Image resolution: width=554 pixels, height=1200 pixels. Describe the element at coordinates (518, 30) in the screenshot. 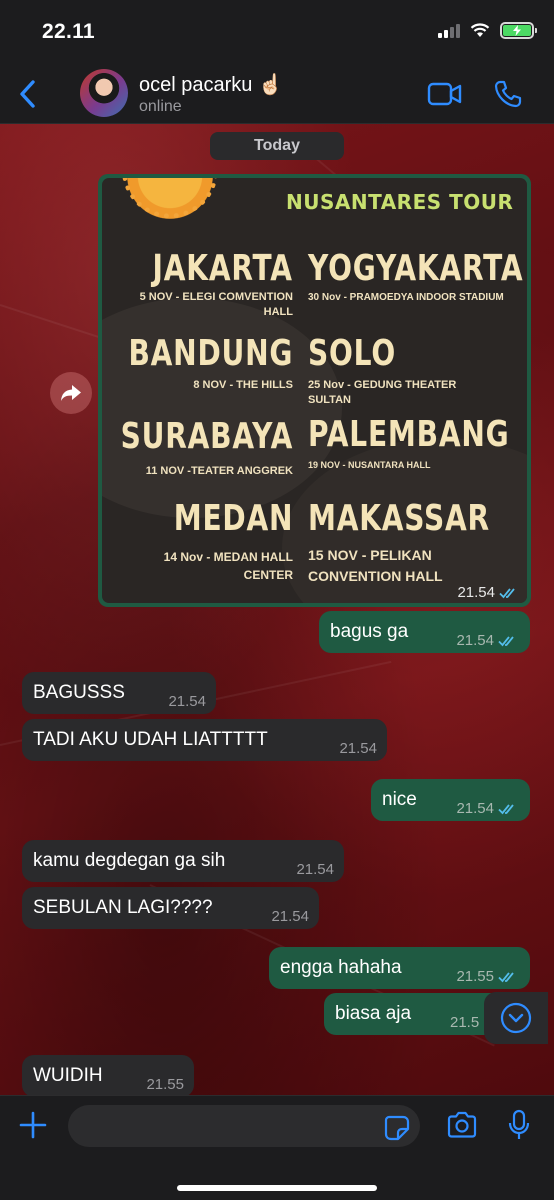

I see `battery-charging-icon` at that location.